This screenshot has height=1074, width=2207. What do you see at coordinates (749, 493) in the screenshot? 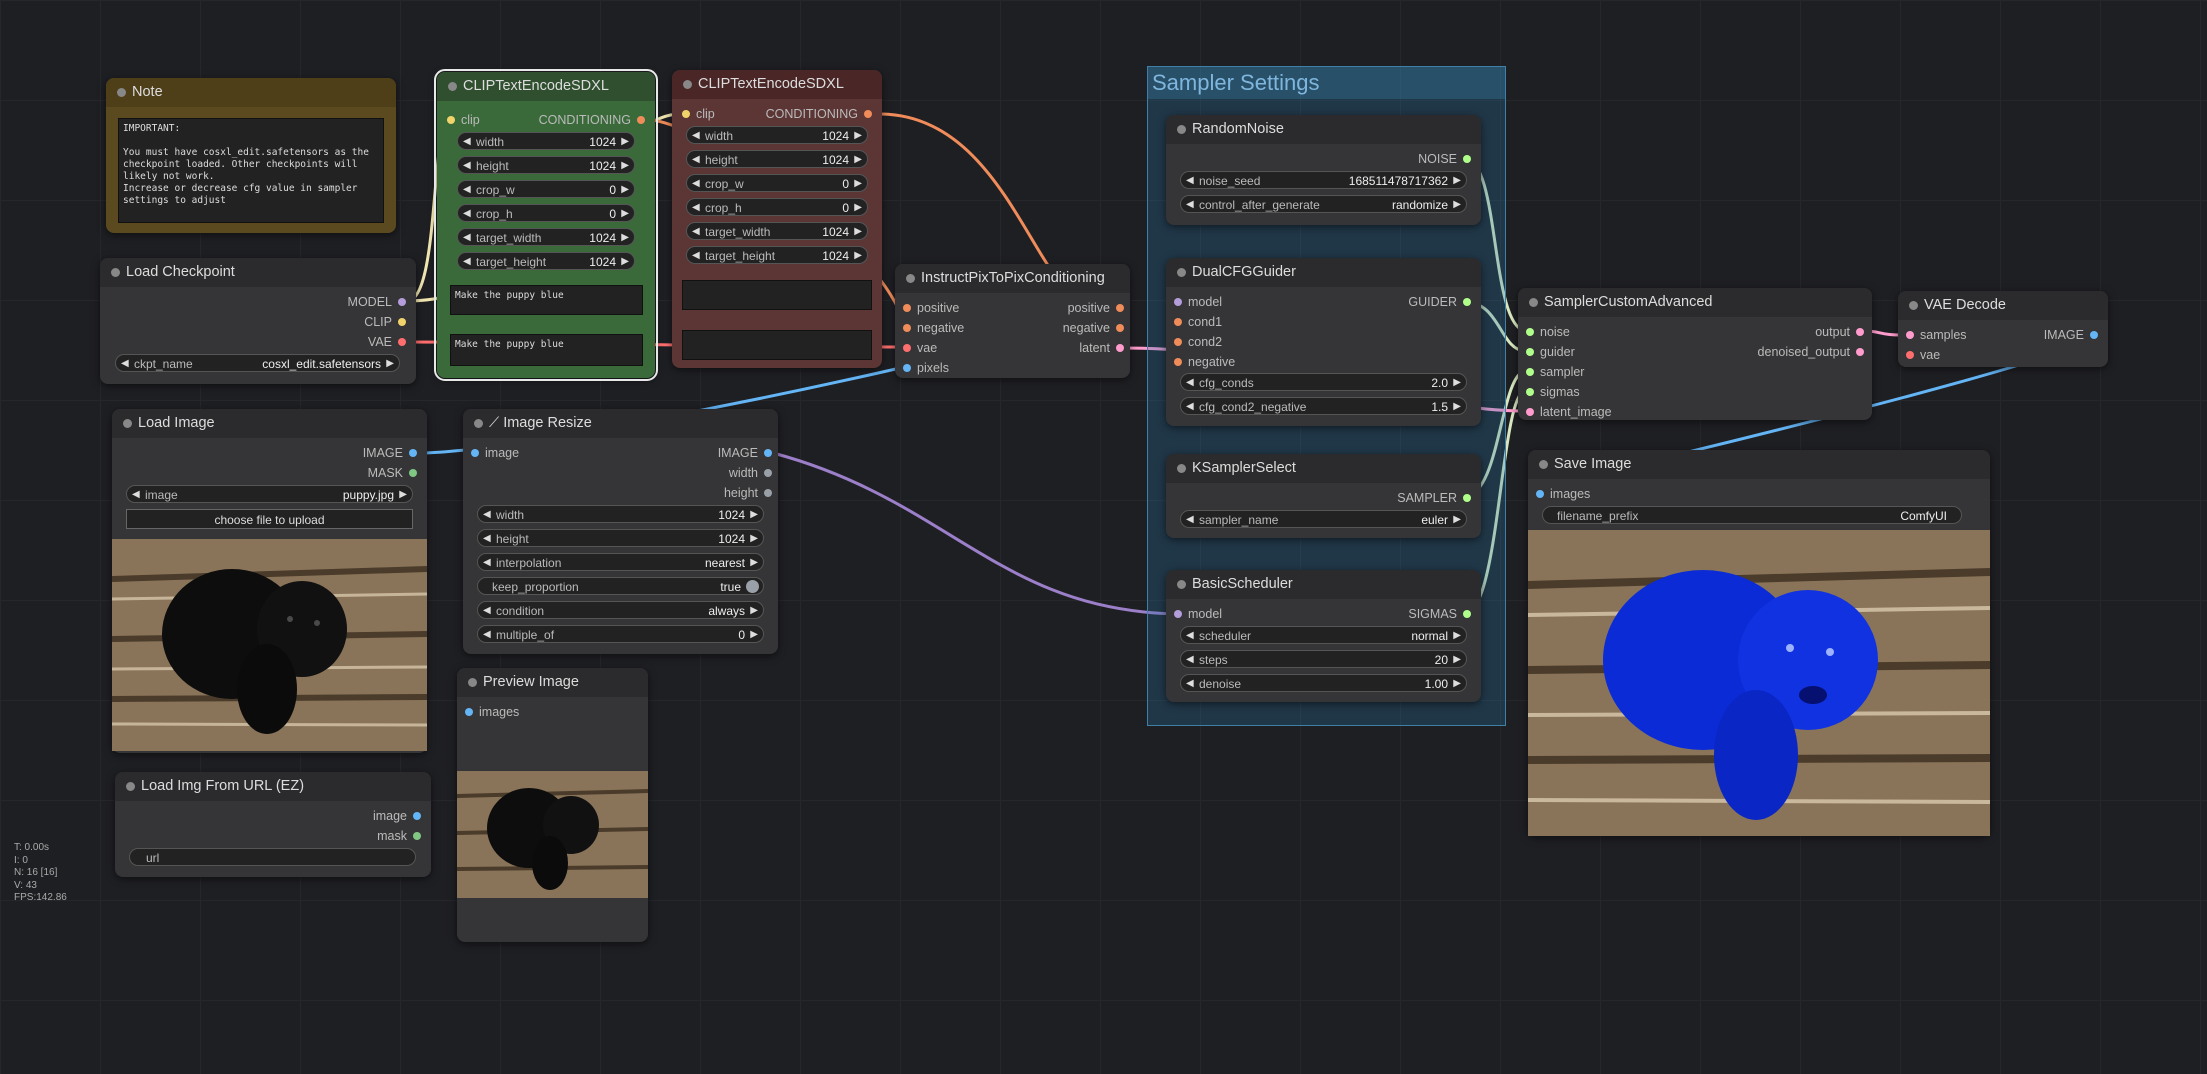
I see `output-height: height` at bounding box center [749, 493].